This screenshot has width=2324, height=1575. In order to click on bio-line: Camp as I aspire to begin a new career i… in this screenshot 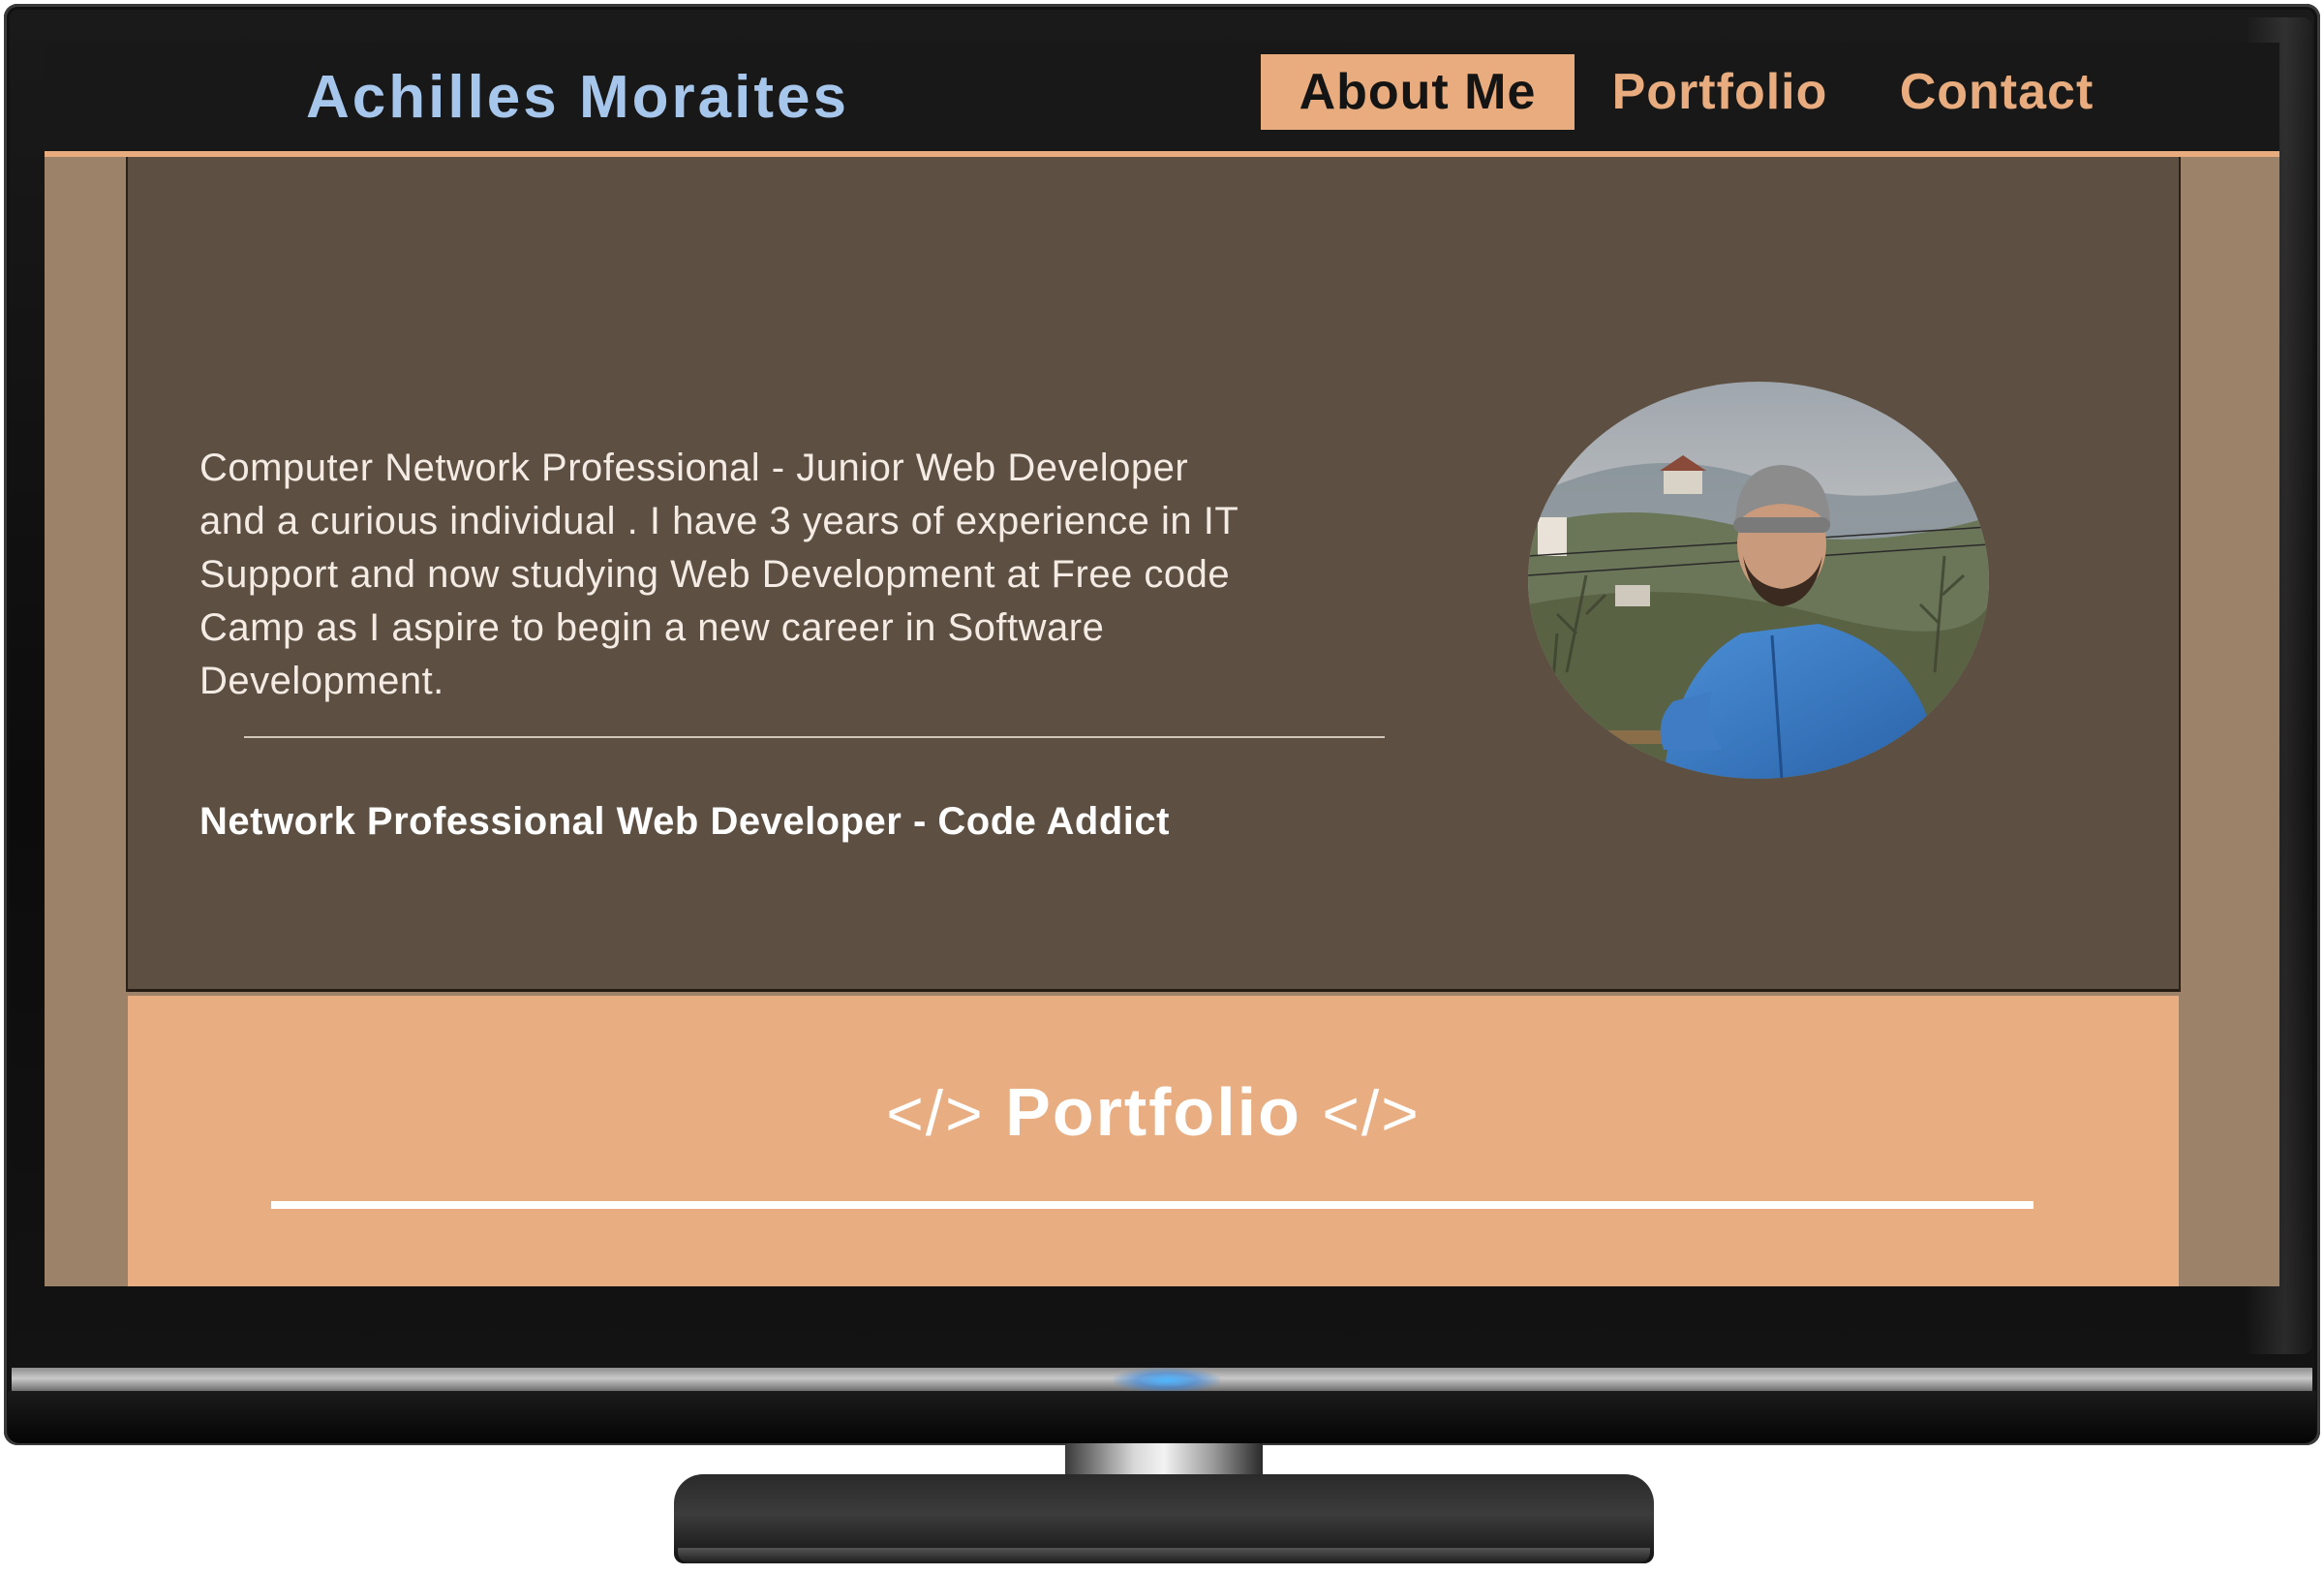, I will do `click(652, 627)`.